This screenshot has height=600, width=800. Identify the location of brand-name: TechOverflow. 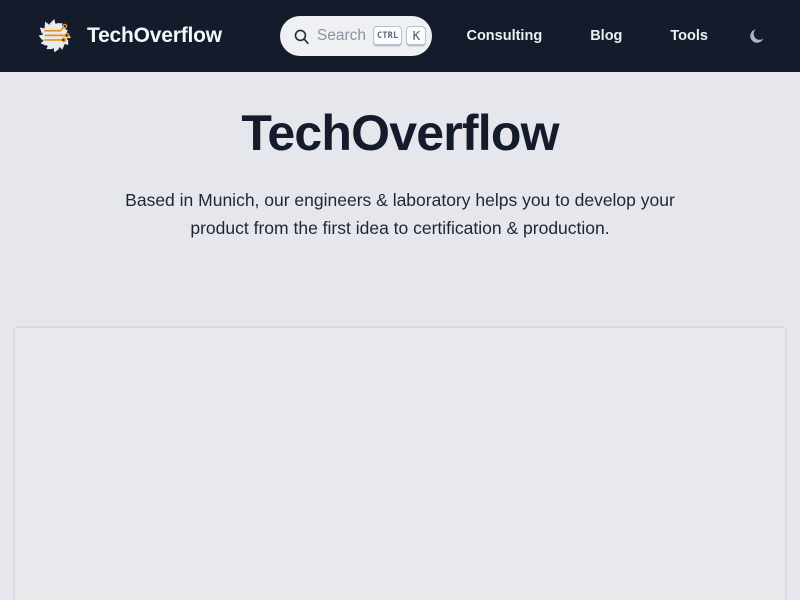
(154, 35).